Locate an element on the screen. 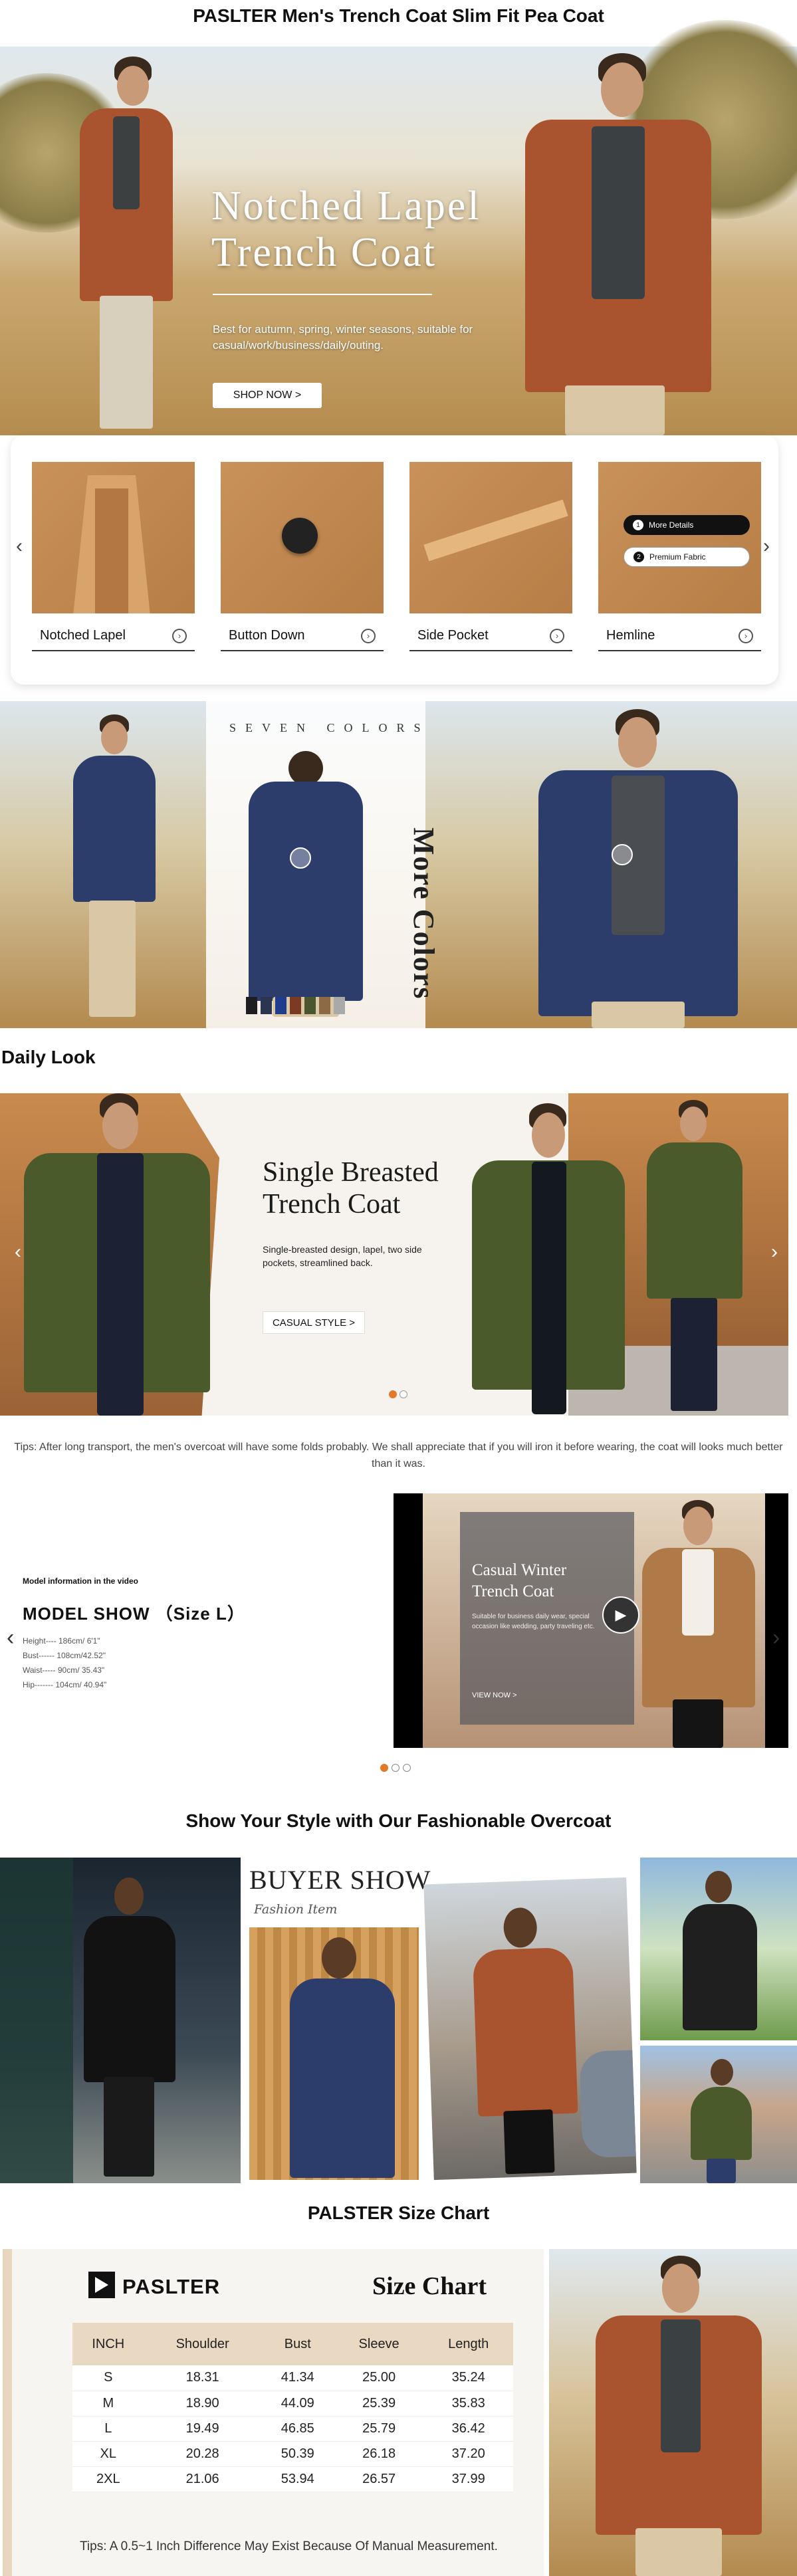 The width and height of the screenshot is (797, 2576). view-now-button: VIEW NOW > is located at coordinates (495, 1695).